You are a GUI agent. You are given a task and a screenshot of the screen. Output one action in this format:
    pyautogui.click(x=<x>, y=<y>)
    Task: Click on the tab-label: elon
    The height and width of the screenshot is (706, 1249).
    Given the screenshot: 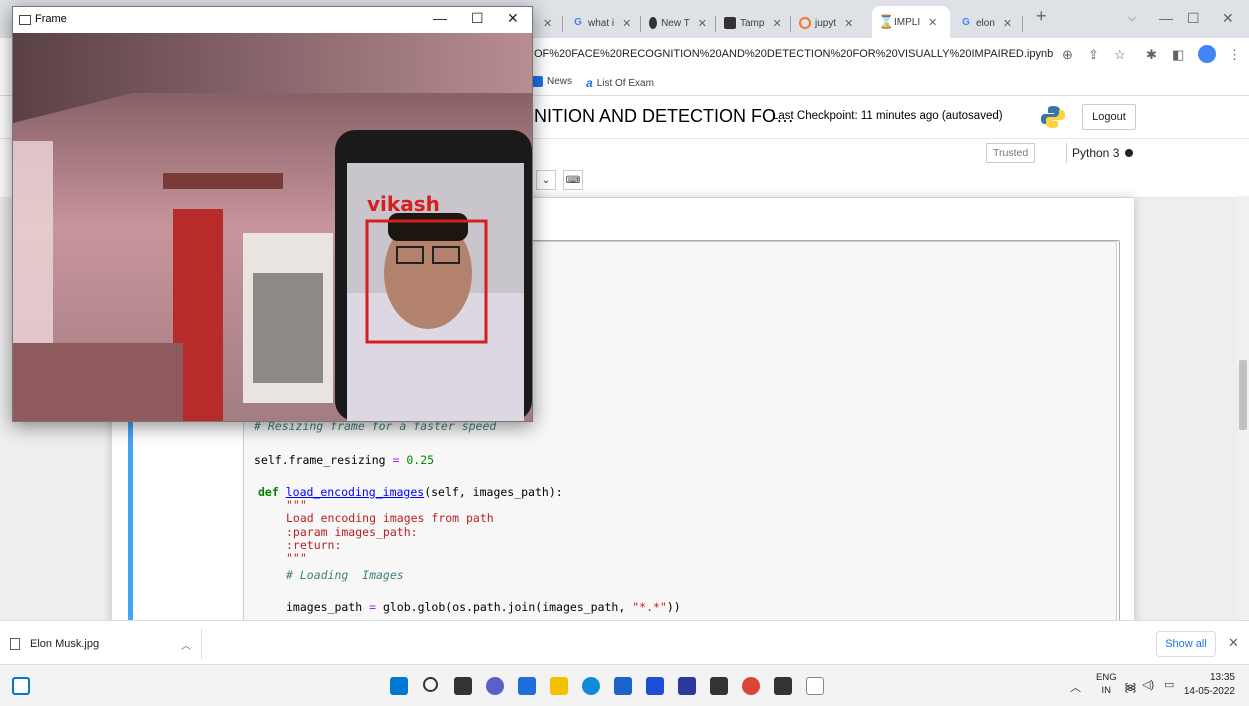 What is the action you would take?
    pyautogui.click(x=985, y=23)
    